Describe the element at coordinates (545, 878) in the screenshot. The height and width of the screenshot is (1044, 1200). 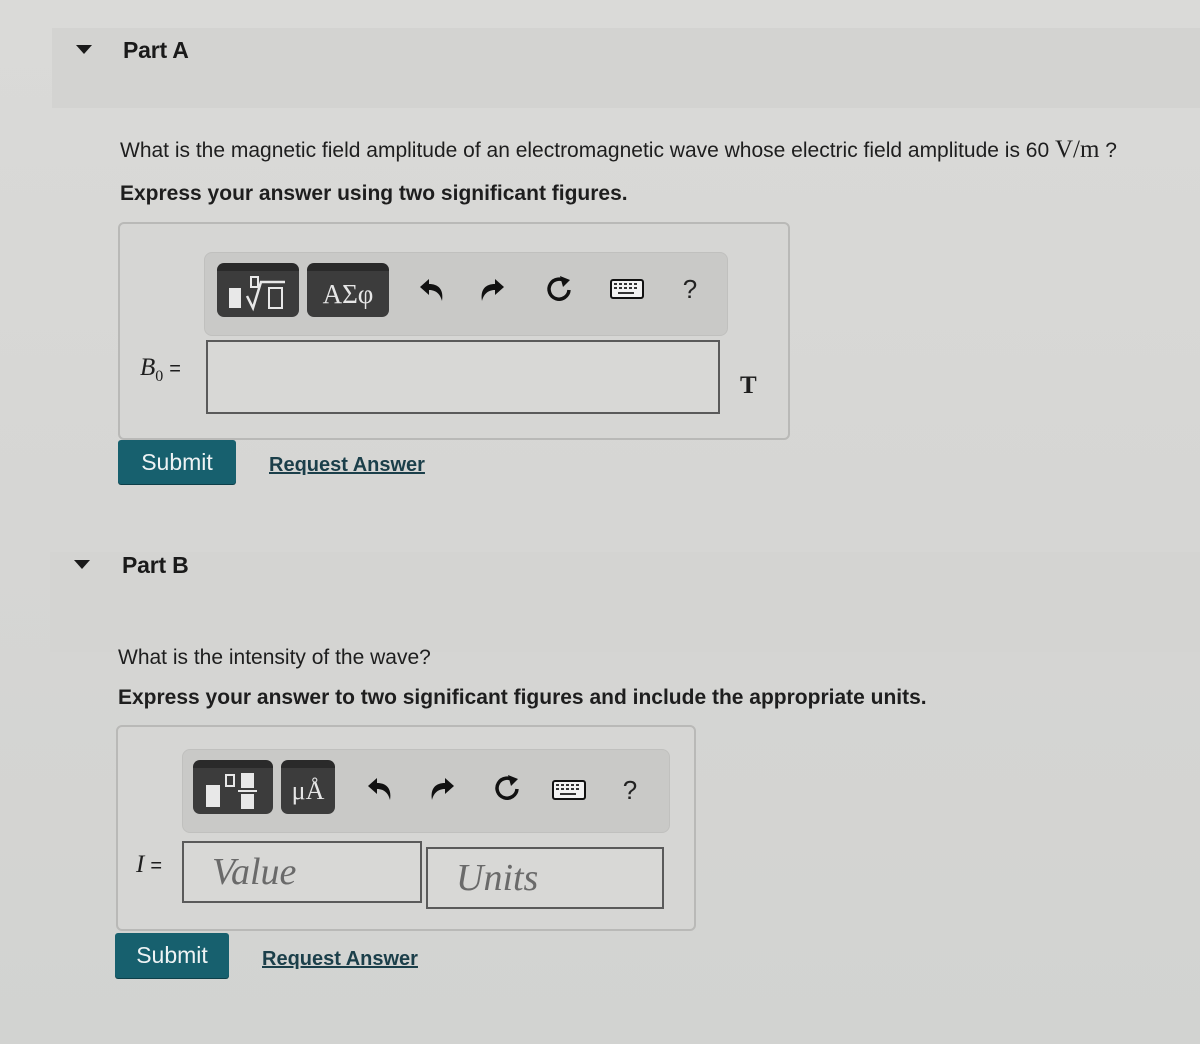
I see `intensity-units-input: Units` at that location.